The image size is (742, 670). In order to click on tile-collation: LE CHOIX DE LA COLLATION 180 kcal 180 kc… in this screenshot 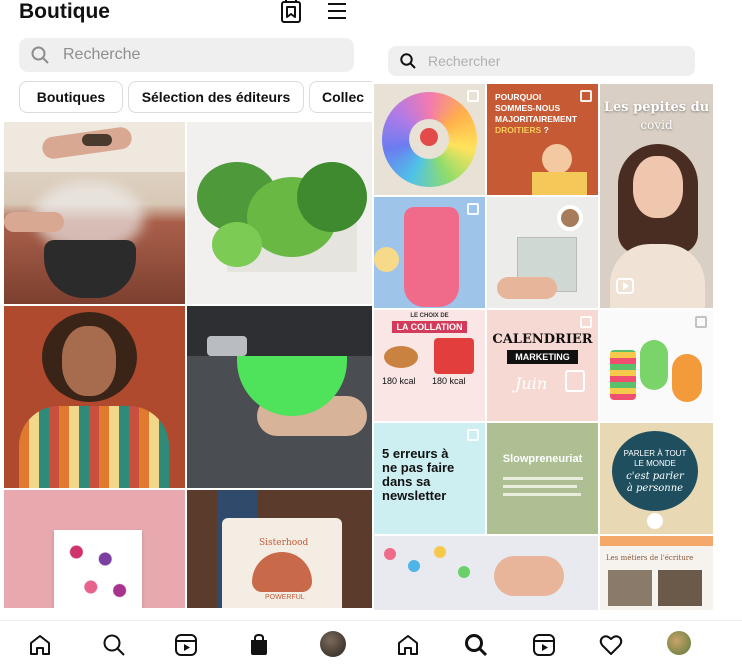, I will do `click(429, 365)`.